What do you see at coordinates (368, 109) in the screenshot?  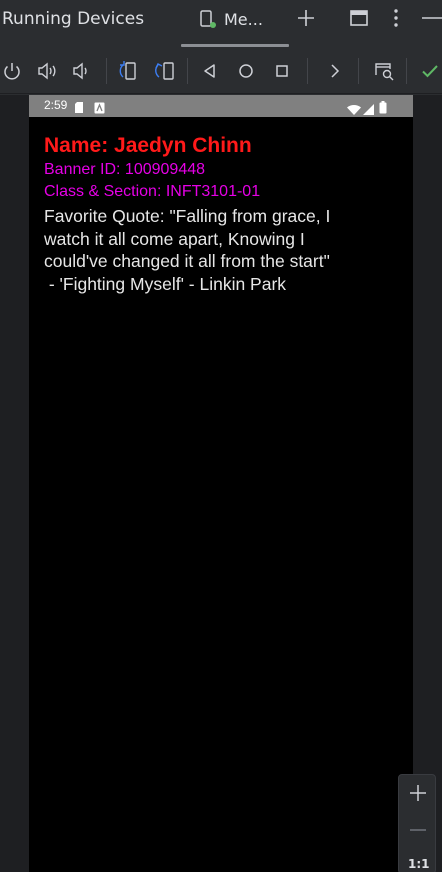 I see `cell-signal-icon` at bounding box center [368, 109].